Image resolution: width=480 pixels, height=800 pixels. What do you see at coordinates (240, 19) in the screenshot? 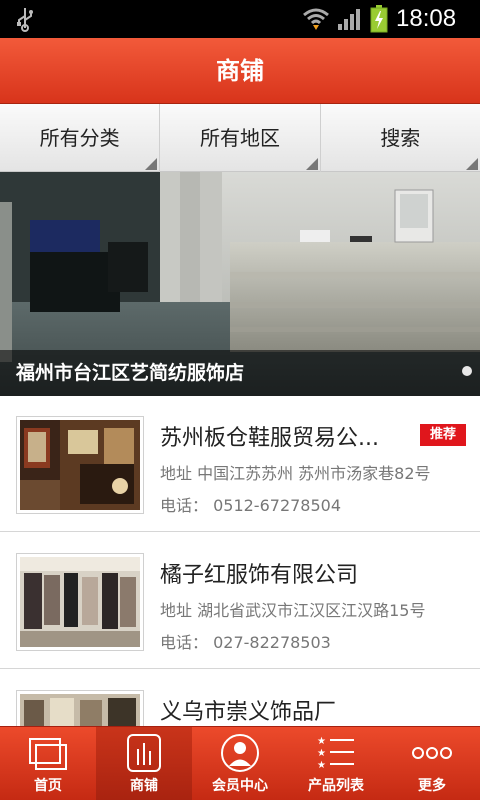
I see `status-bar: 18:08` at bounding box center [240, 19].